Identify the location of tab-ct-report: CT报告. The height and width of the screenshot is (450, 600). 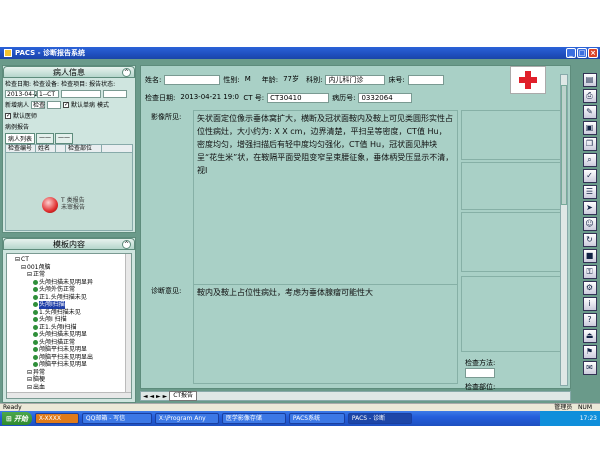
(183, 396).